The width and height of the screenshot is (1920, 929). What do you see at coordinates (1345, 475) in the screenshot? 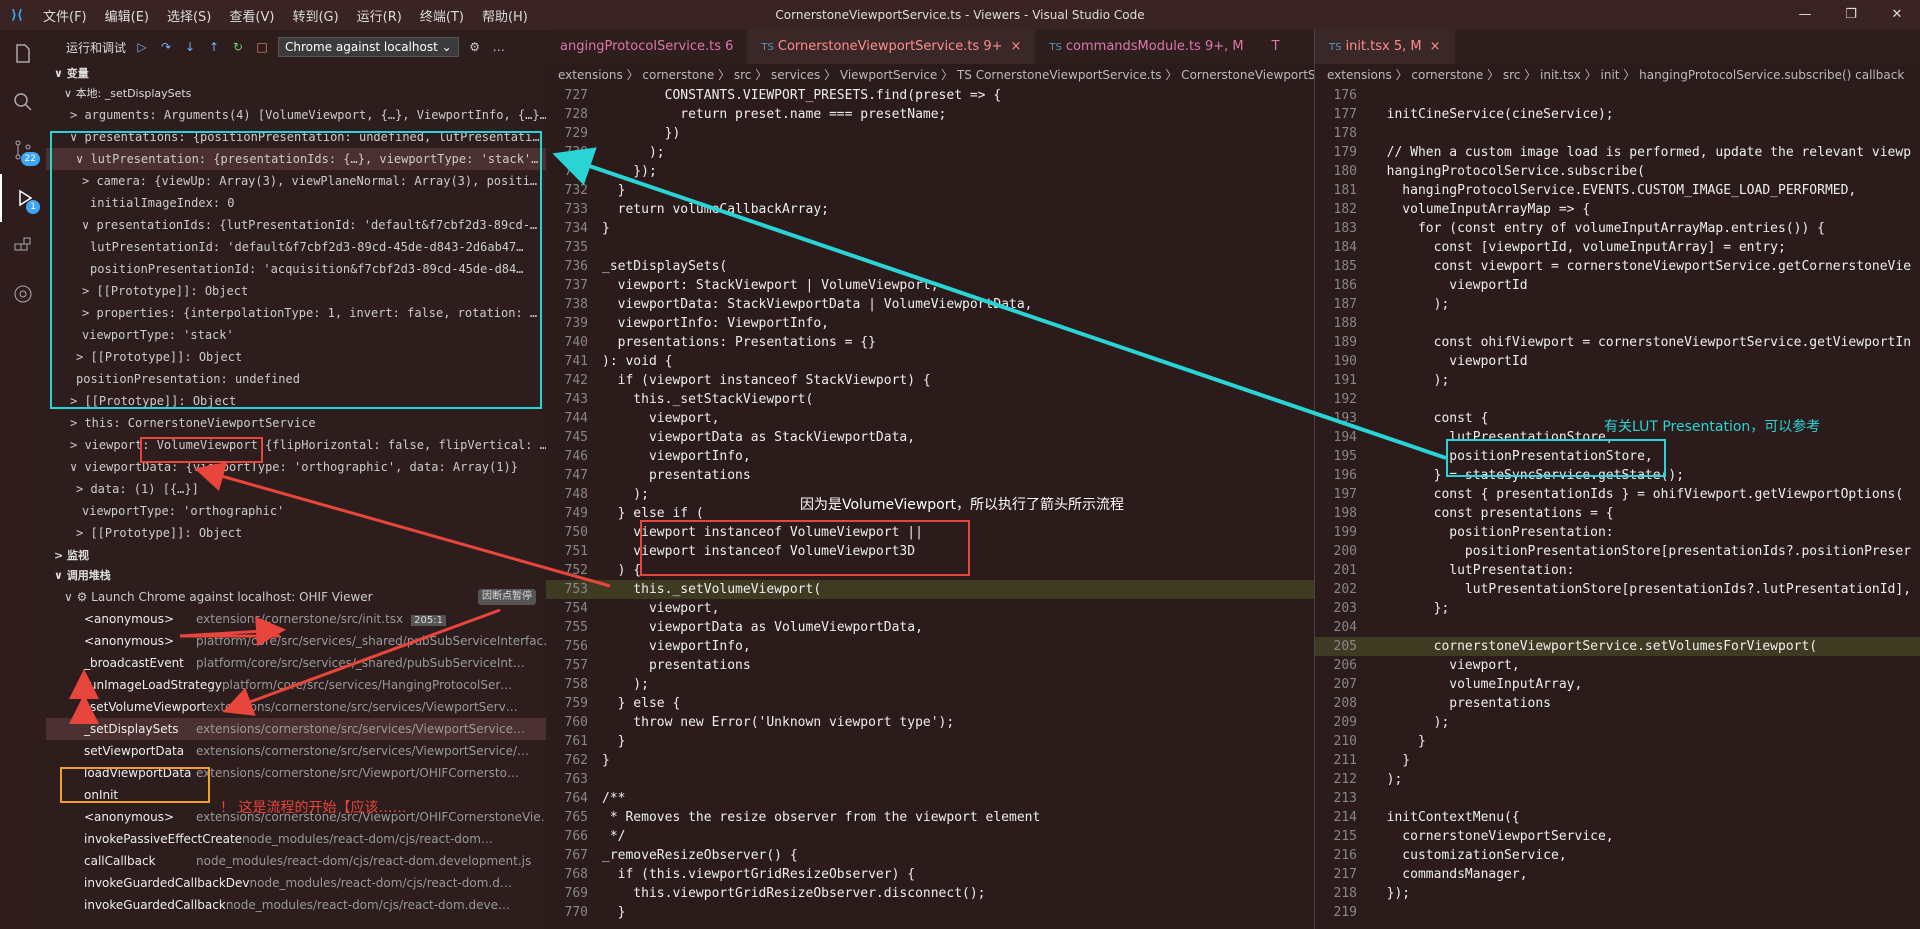
I see `line-number: 196` at bounding box center [1345, 475].